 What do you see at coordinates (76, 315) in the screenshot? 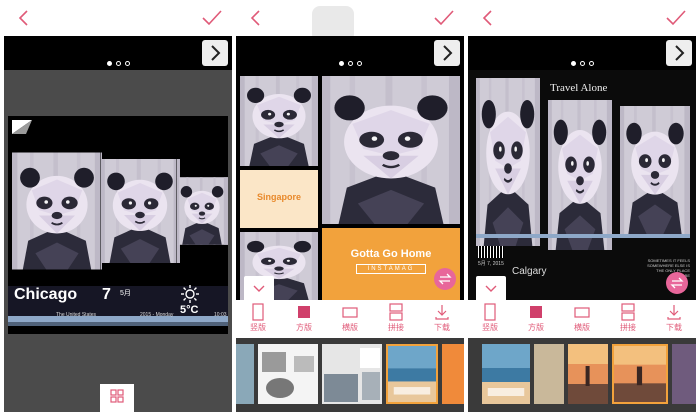
I see `country-label: The United States` at bounding box center [76, 315].